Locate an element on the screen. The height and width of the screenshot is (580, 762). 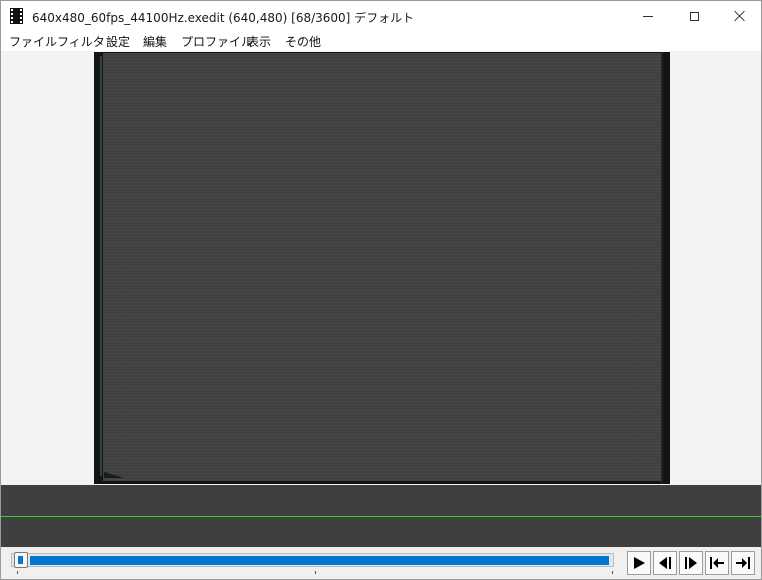
go-to-start-icon is located at coordinates (717, 563).